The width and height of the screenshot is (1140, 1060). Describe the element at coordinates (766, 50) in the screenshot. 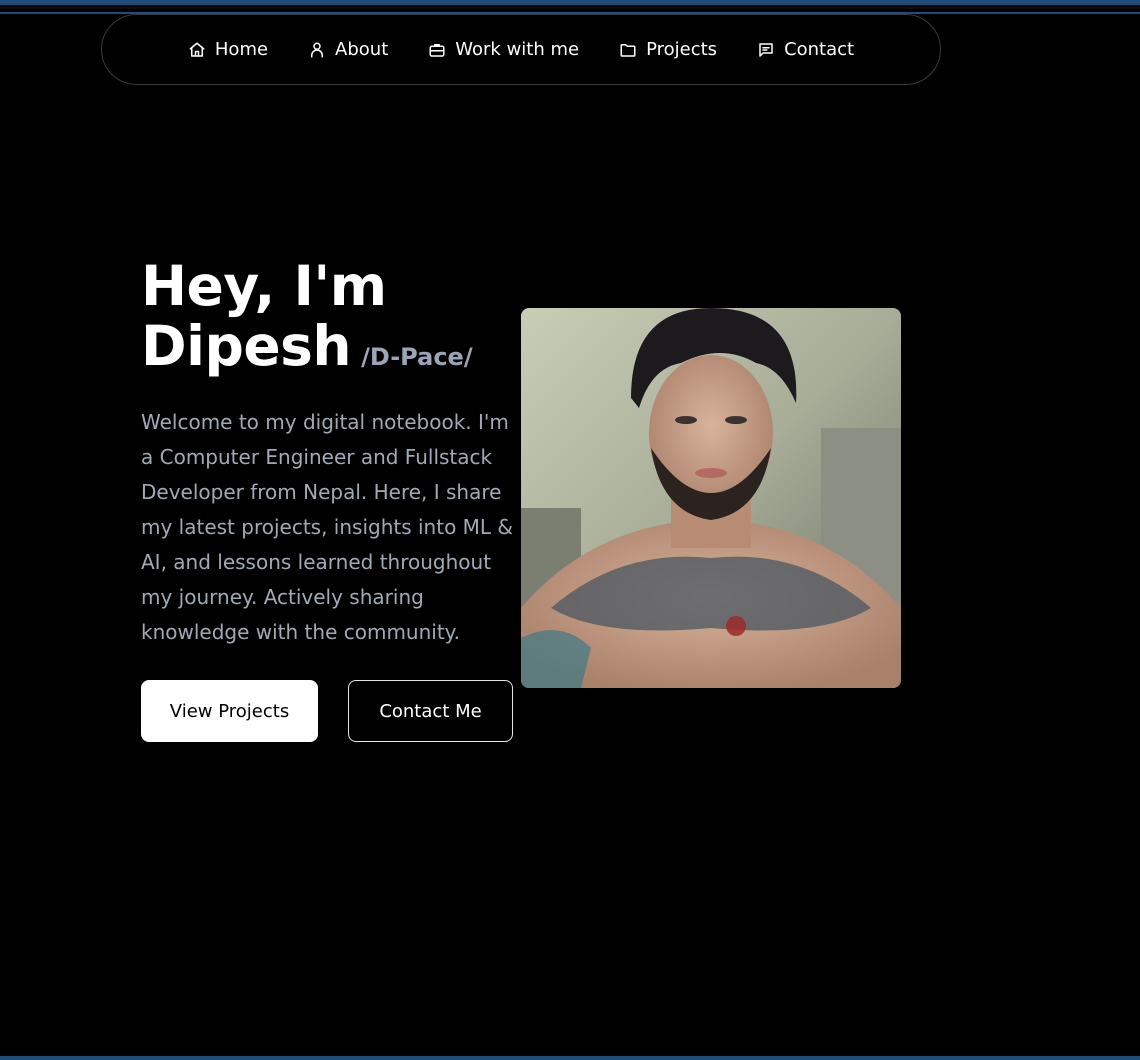

I see `message-icon` at that location.